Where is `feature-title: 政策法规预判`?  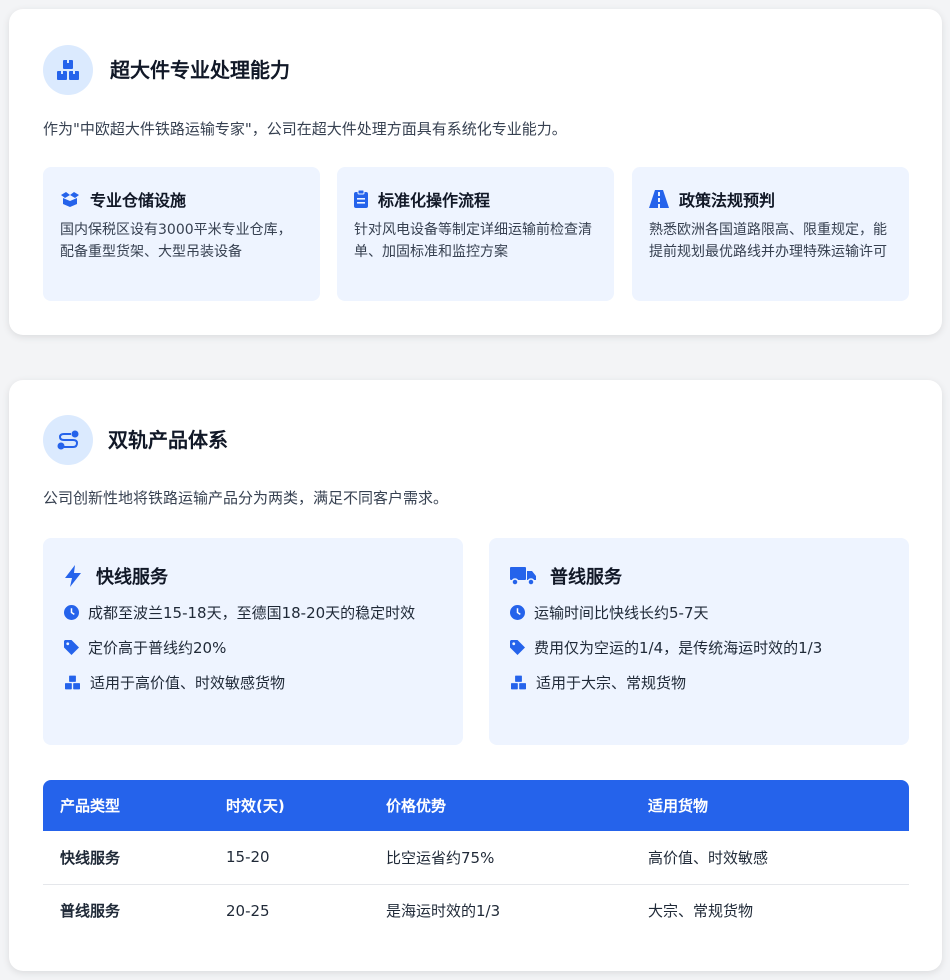
feature-title: 政策法规预判 is located at coordinates (727, 200).